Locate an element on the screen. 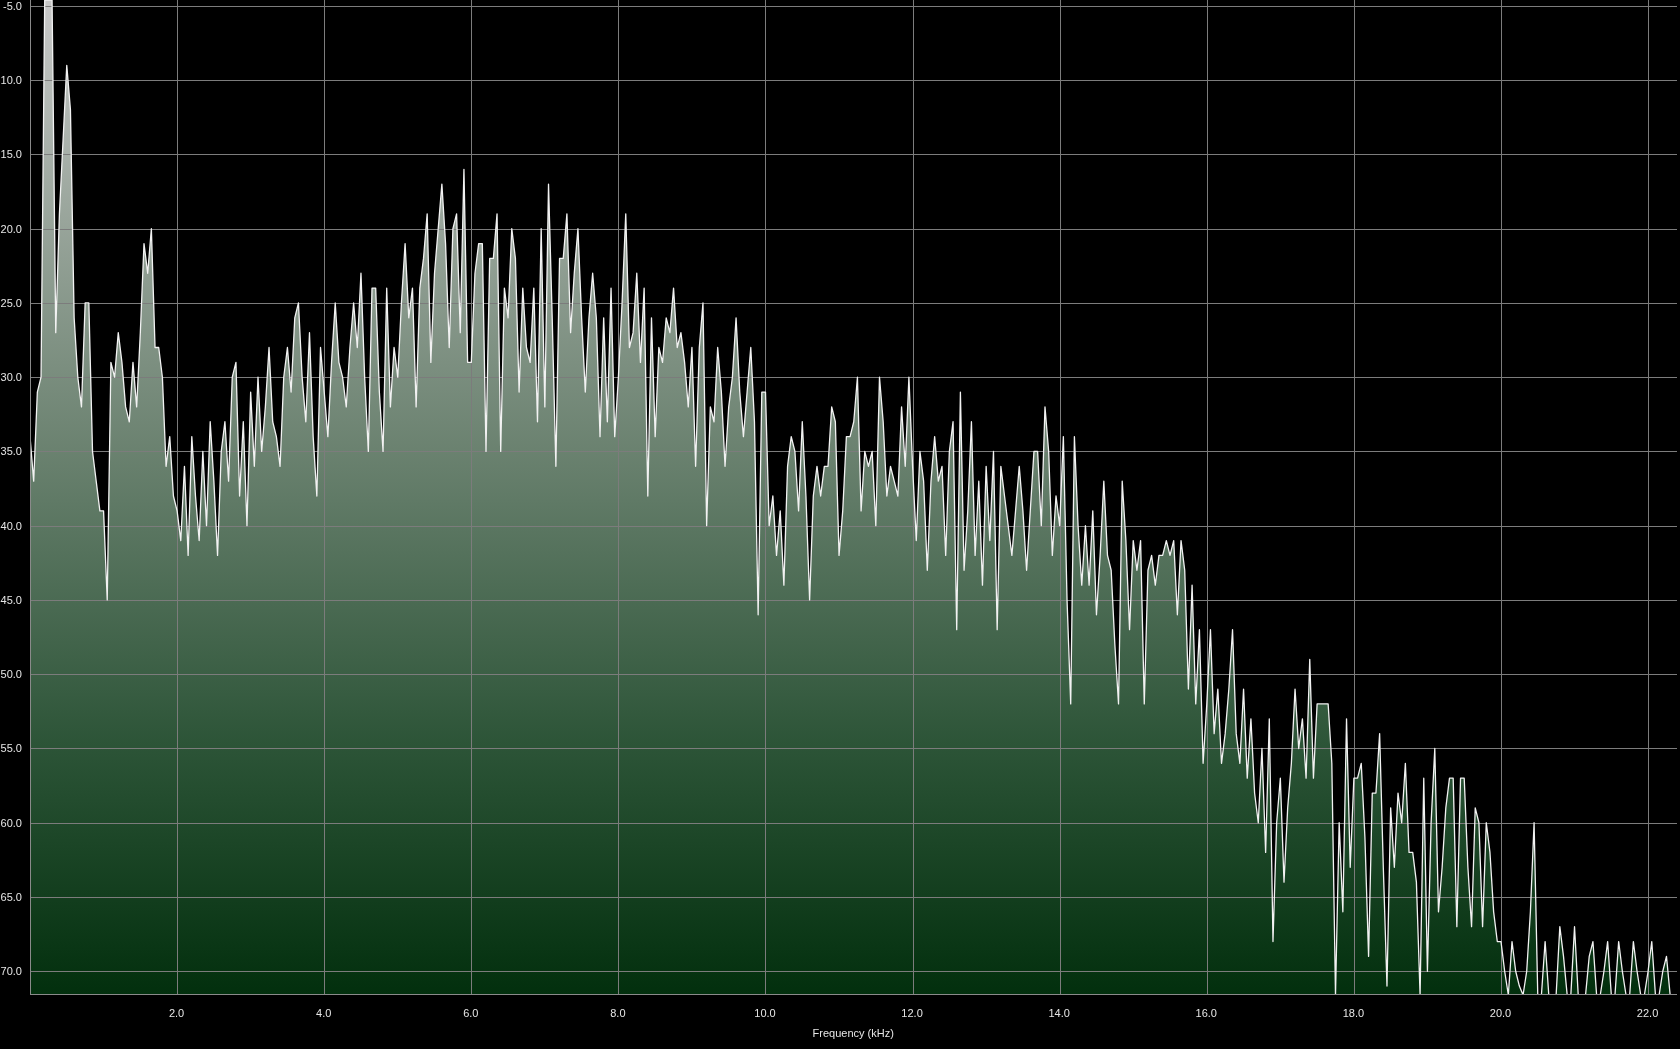  x-tick-label: 14.0 is located at coordinates (1059, 1013).